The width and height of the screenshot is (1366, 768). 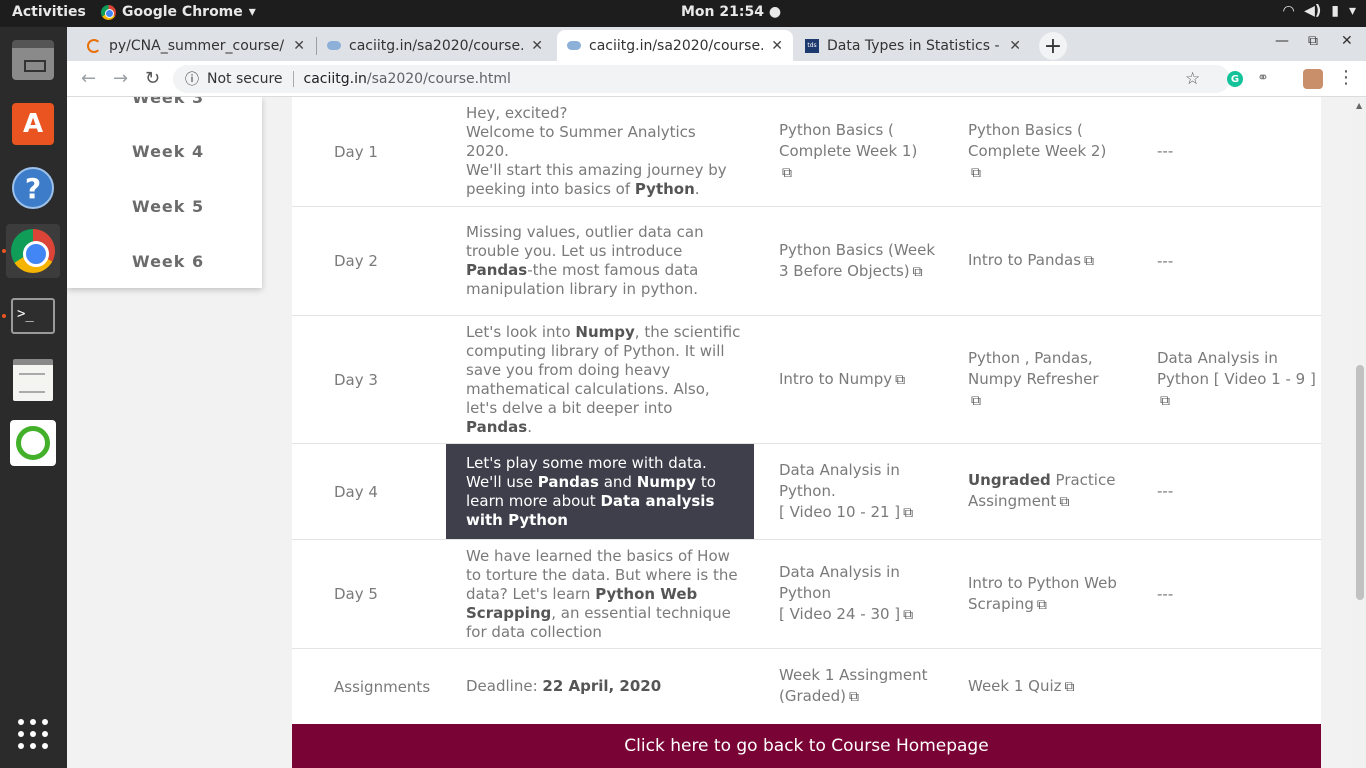 I want to click on volume-icon: ◀), so click(x=1313, y=11).